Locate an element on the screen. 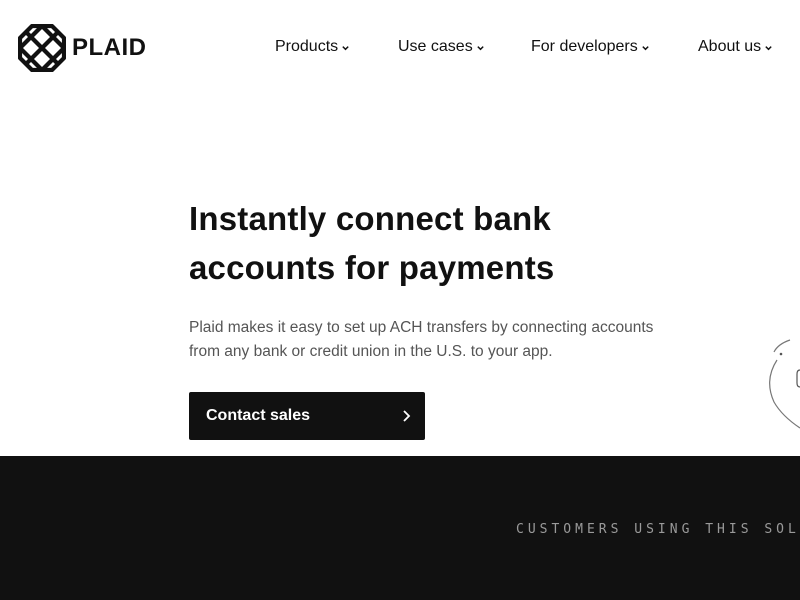 The width and height of the screenshot is (800, 600). hero-title-line-2: accounts for payments is located at coordinates (372, 267).